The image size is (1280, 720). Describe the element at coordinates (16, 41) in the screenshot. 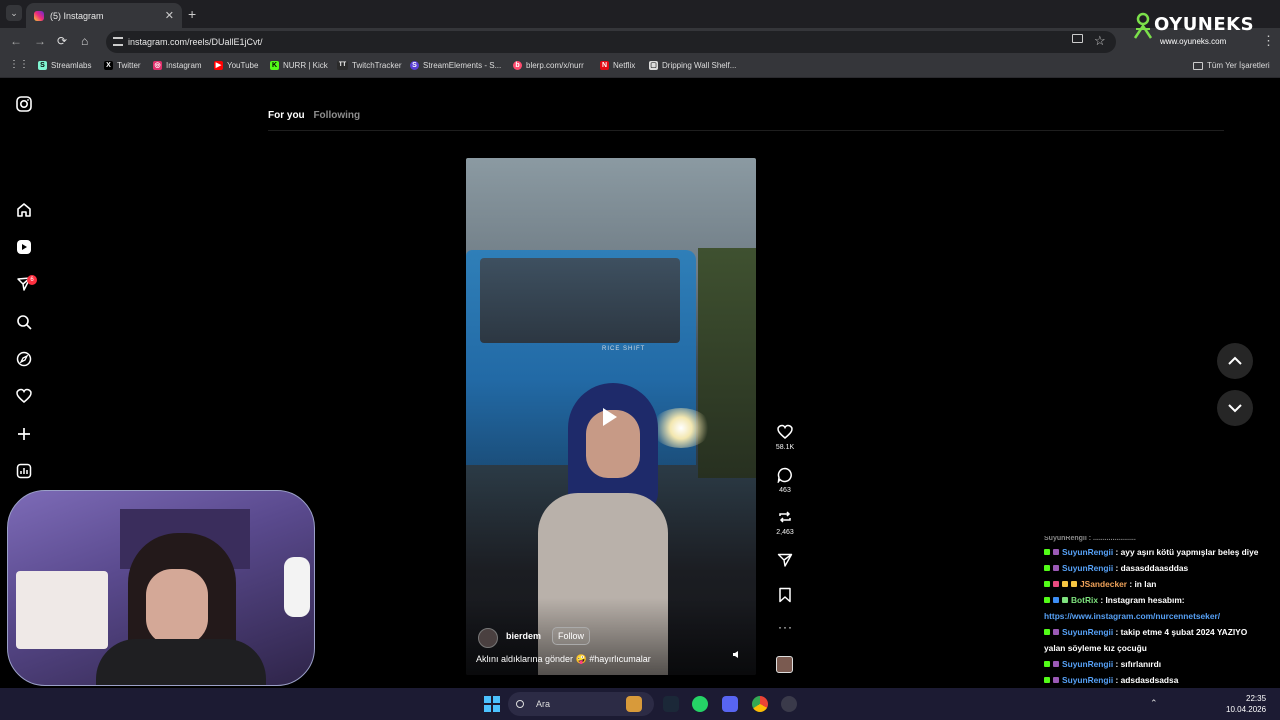

I see `back-icon: ←` at that location.